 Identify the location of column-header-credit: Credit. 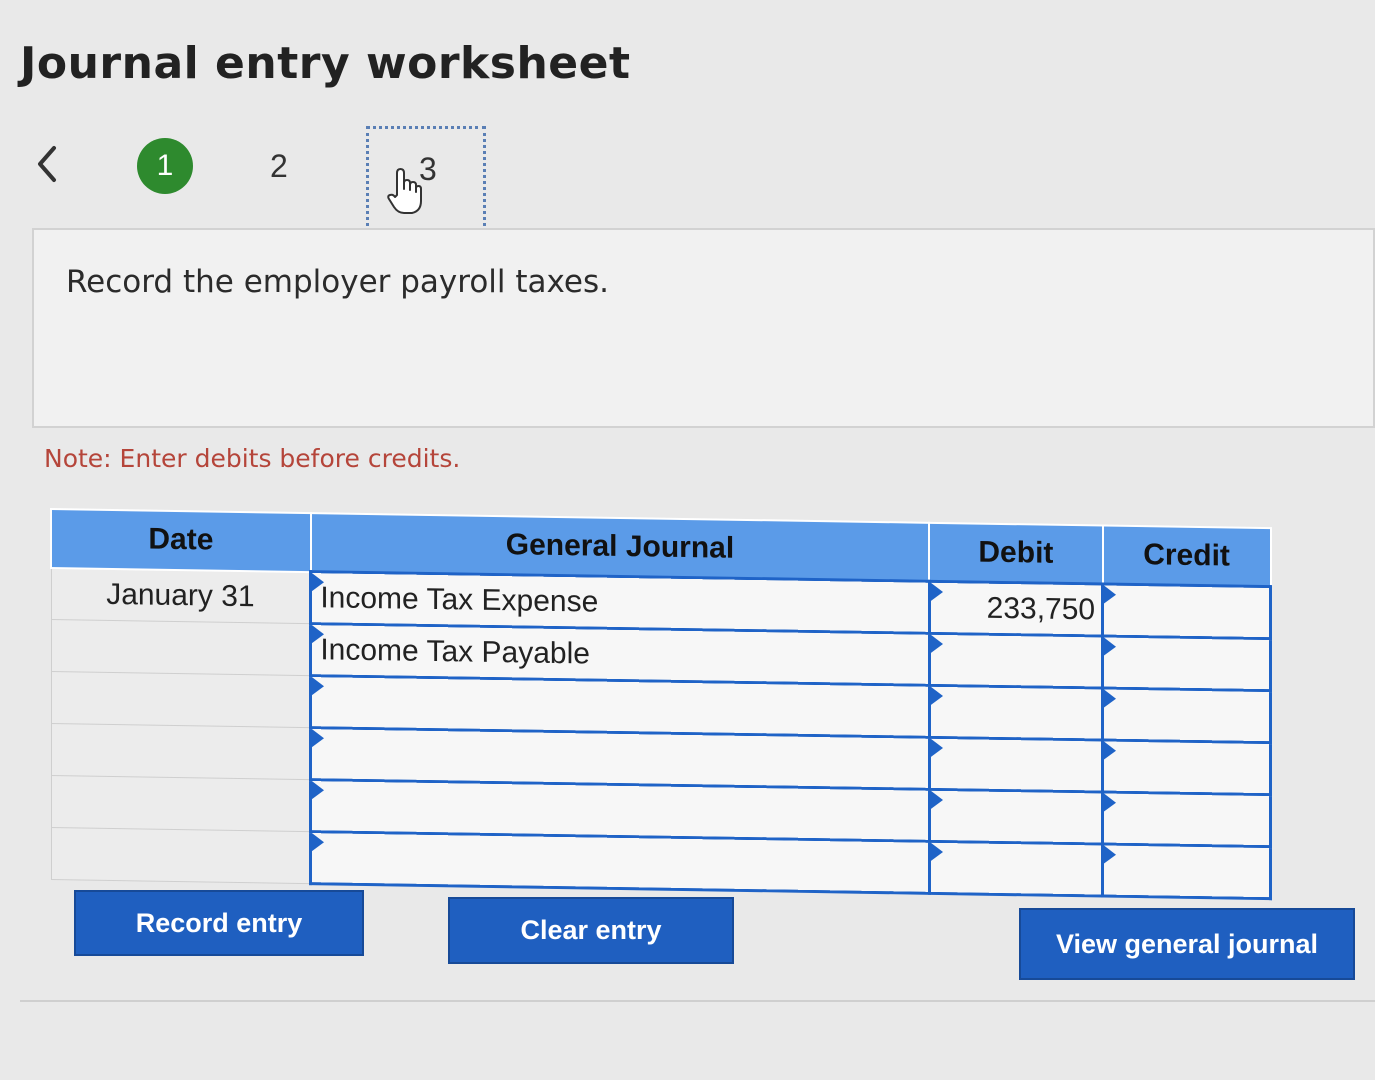
(1186, 556).